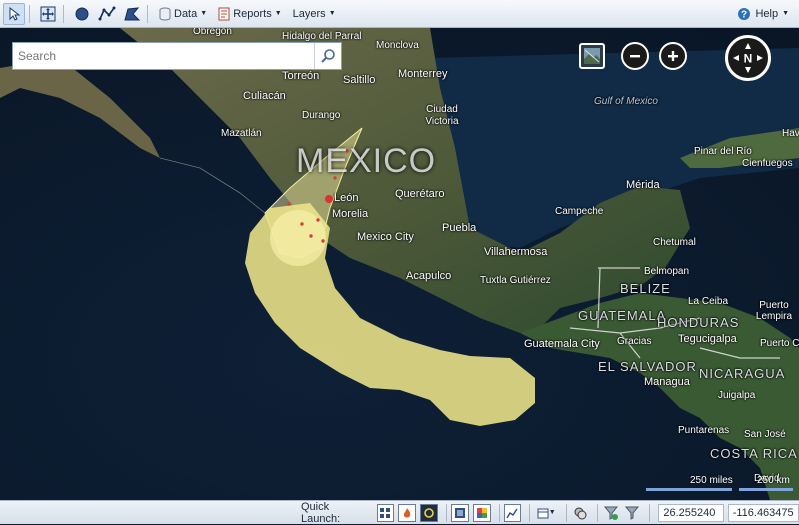 The height and width of the screenshot is (525, 799). Describe the element at coordinates (442, 115) in the screenshot. I see `map-label-ciudad-victoria: Ciudad Victoria` at that location.